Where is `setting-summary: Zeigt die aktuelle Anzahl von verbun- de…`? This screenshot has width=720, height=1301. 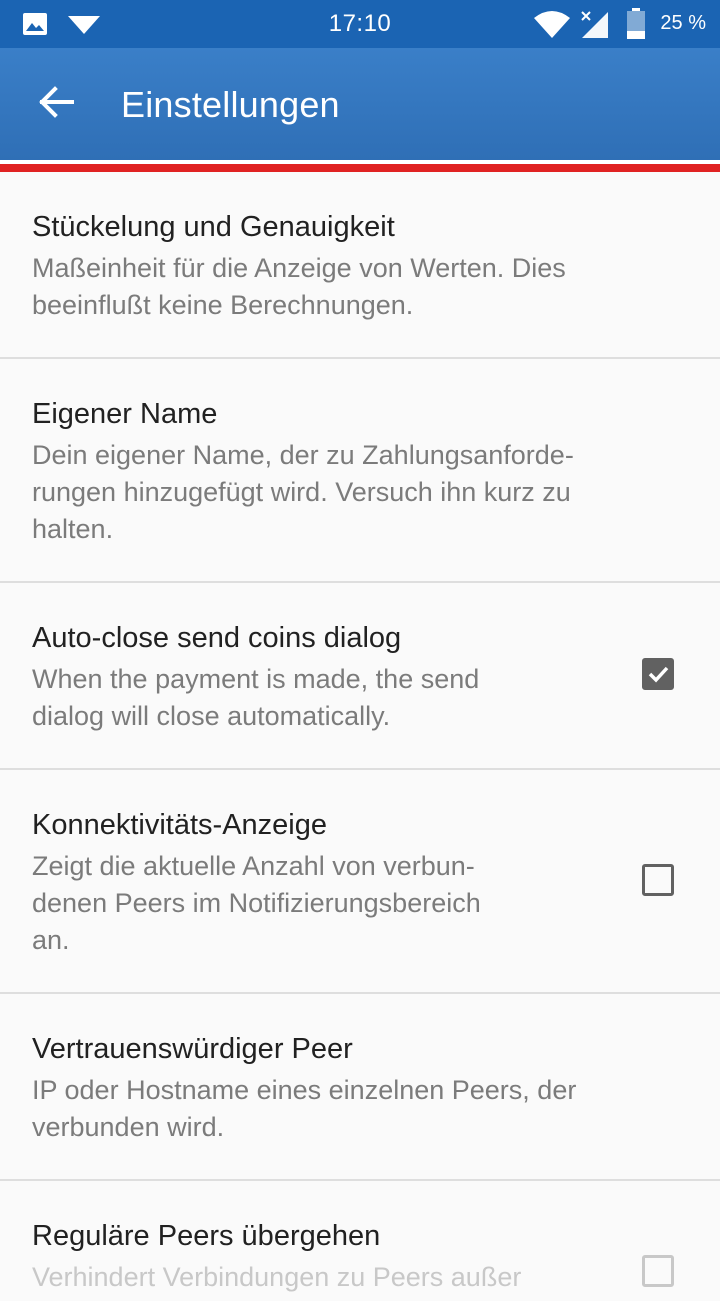
setting-summary: Zeigt die aktuelle Anzahl von verbun- de… is located at coordinates (256, 903).